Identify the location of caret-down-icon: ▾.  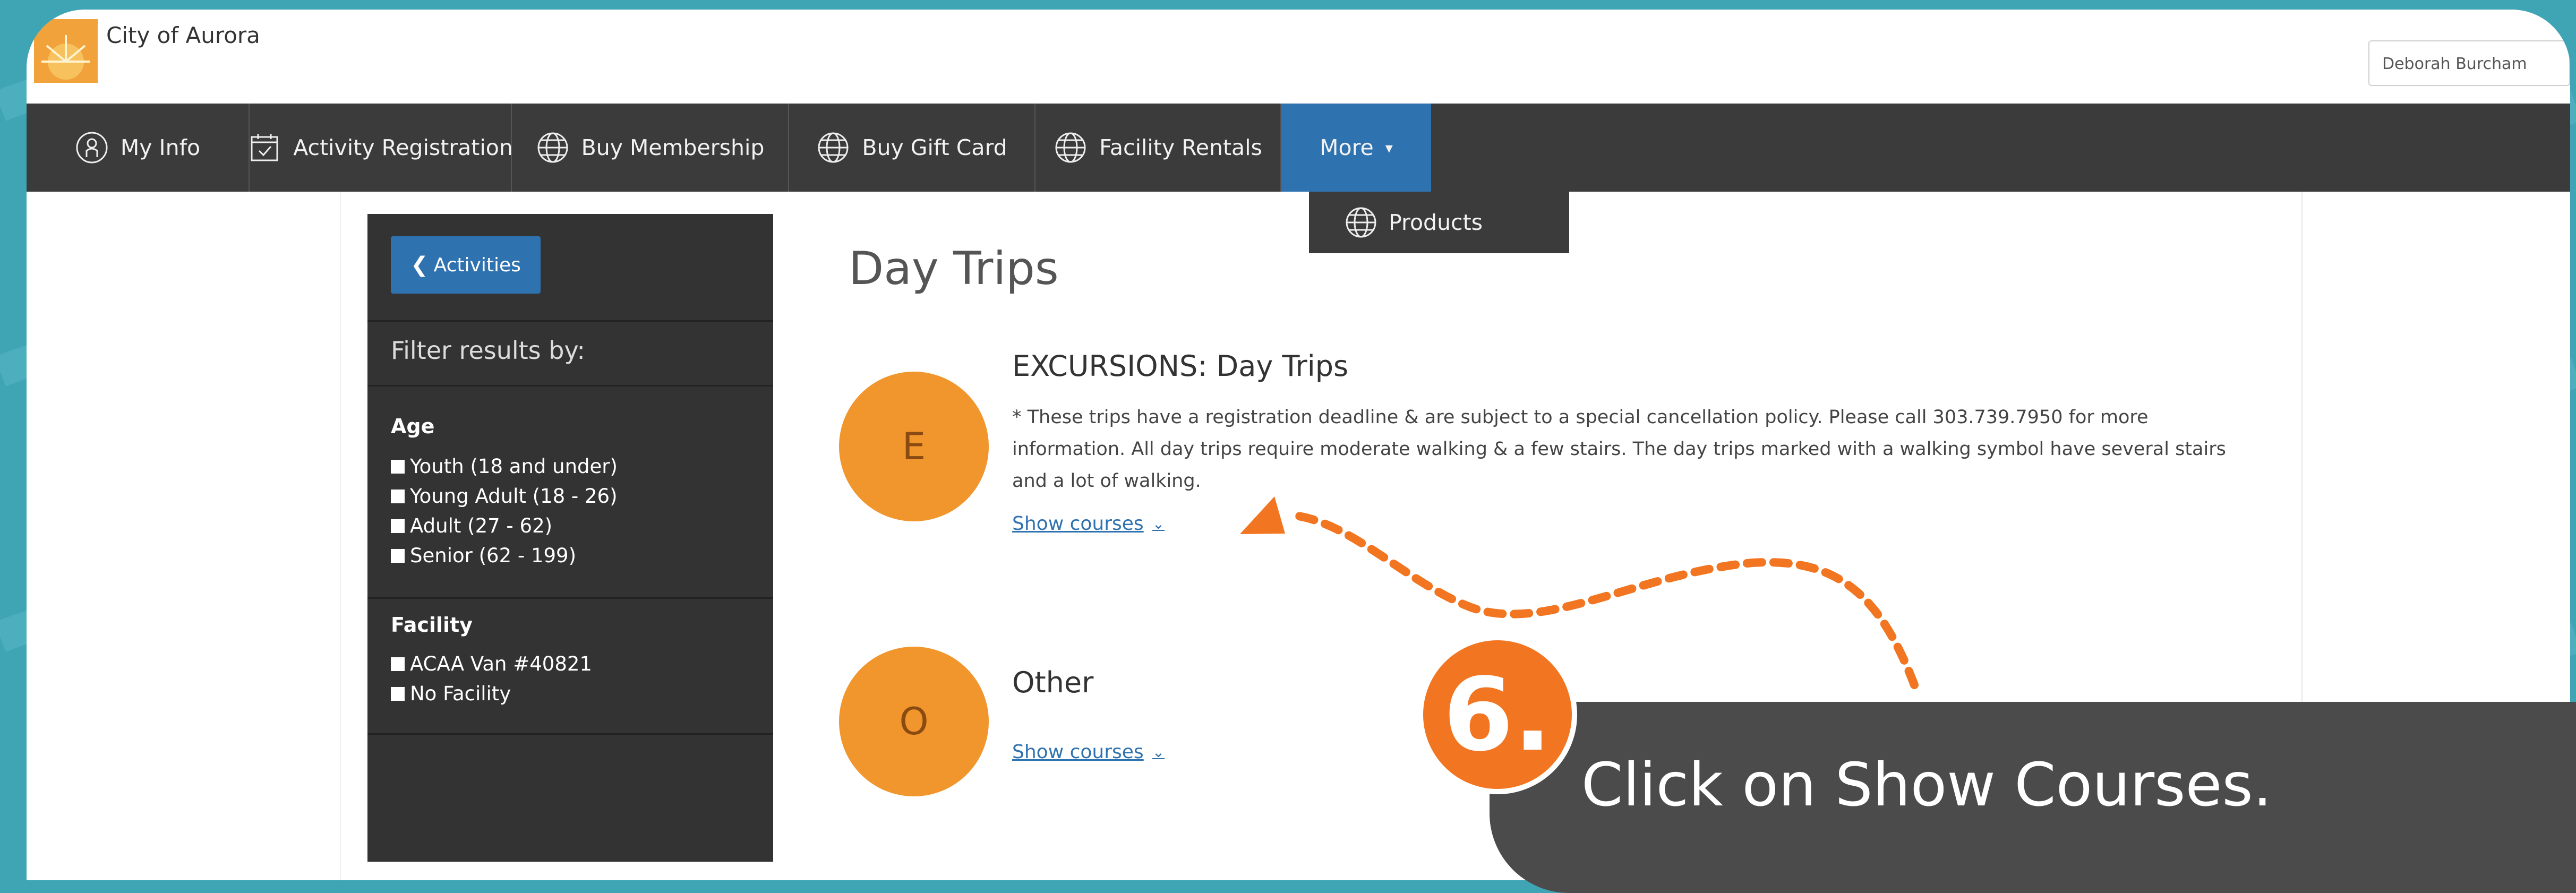
(1389, 148).